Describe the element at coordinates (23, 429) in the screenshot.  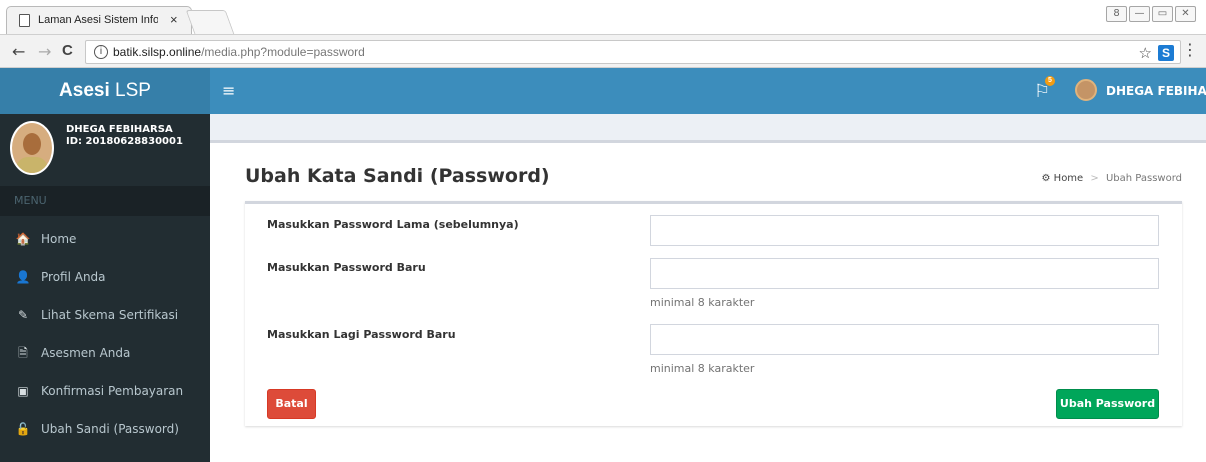
I see `unlock-icon: 🔓` at that location.